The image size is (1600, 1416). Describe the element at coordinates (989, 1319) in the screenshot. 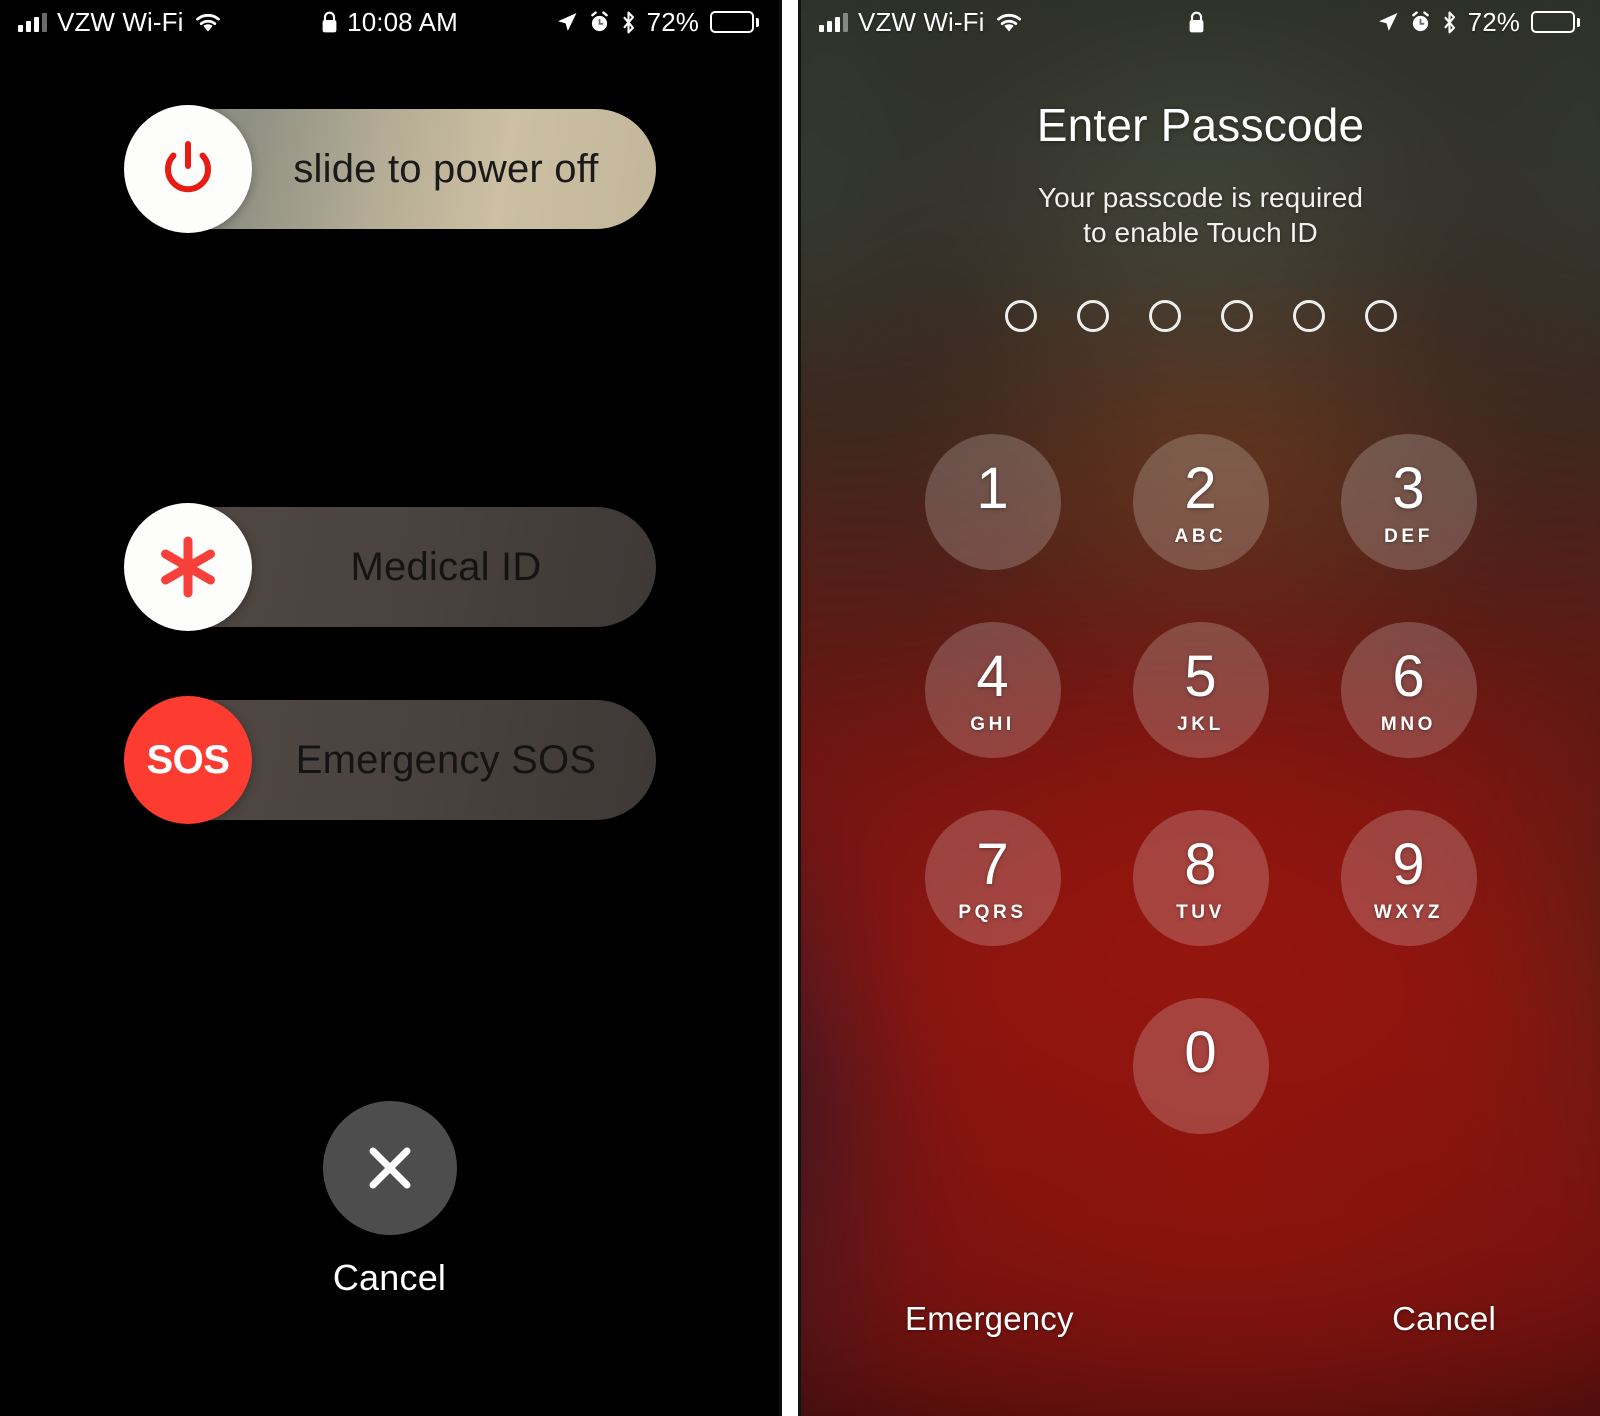

I see `emergency-button: Emergency` at that location.